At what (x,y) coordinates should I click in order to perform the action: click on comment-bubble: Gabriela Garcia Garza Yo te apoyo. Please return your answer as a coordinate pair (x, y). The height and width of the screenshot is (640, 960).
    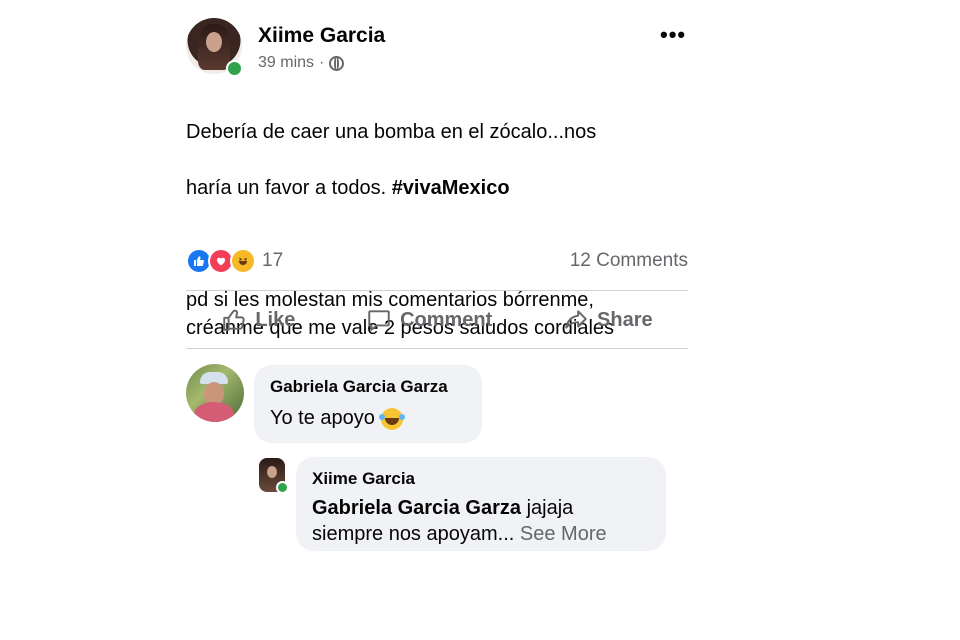
    Looking at the image, I should click on (368, 404).